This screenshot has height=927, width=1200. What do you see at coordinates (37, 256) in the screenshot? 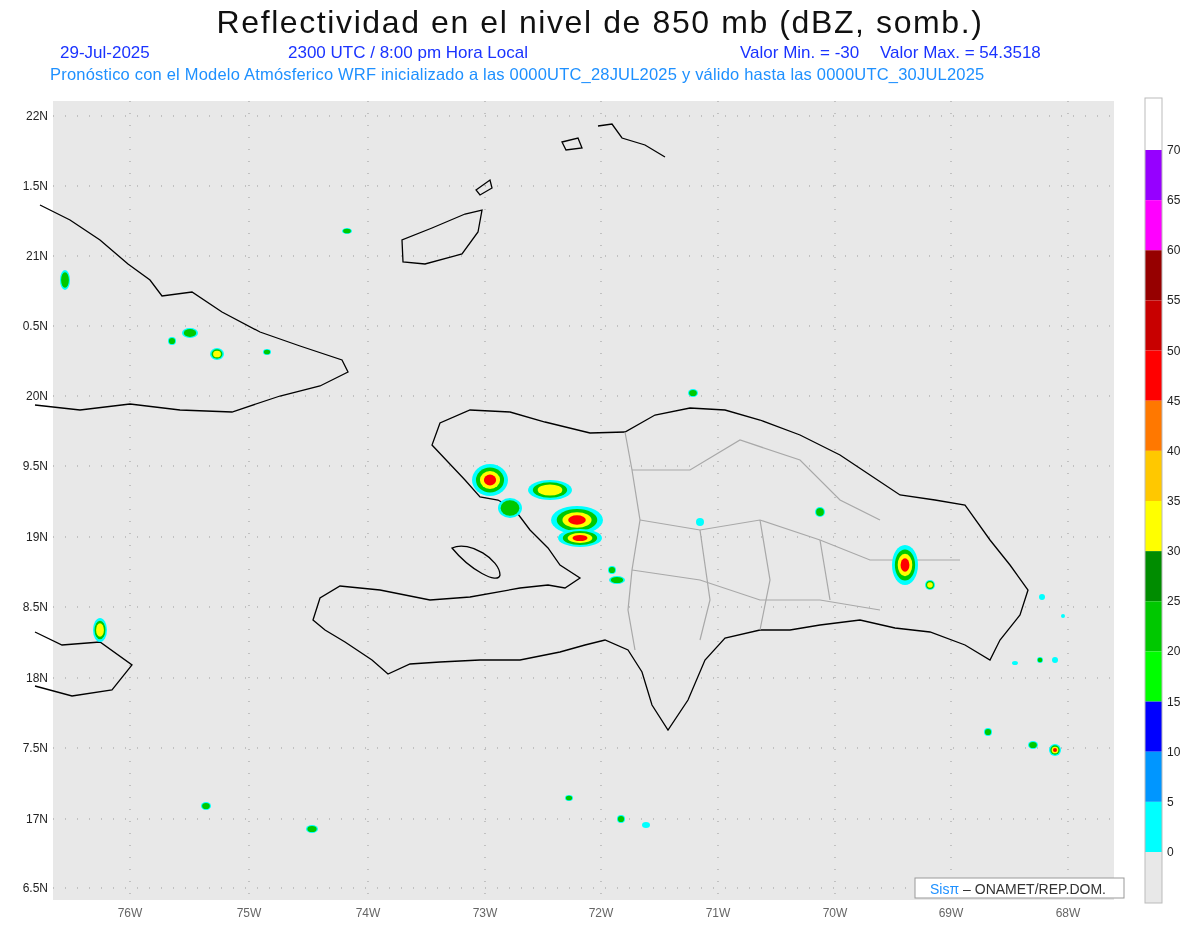
I see `latitude-label: 21N` at bounding box center [37, 256].